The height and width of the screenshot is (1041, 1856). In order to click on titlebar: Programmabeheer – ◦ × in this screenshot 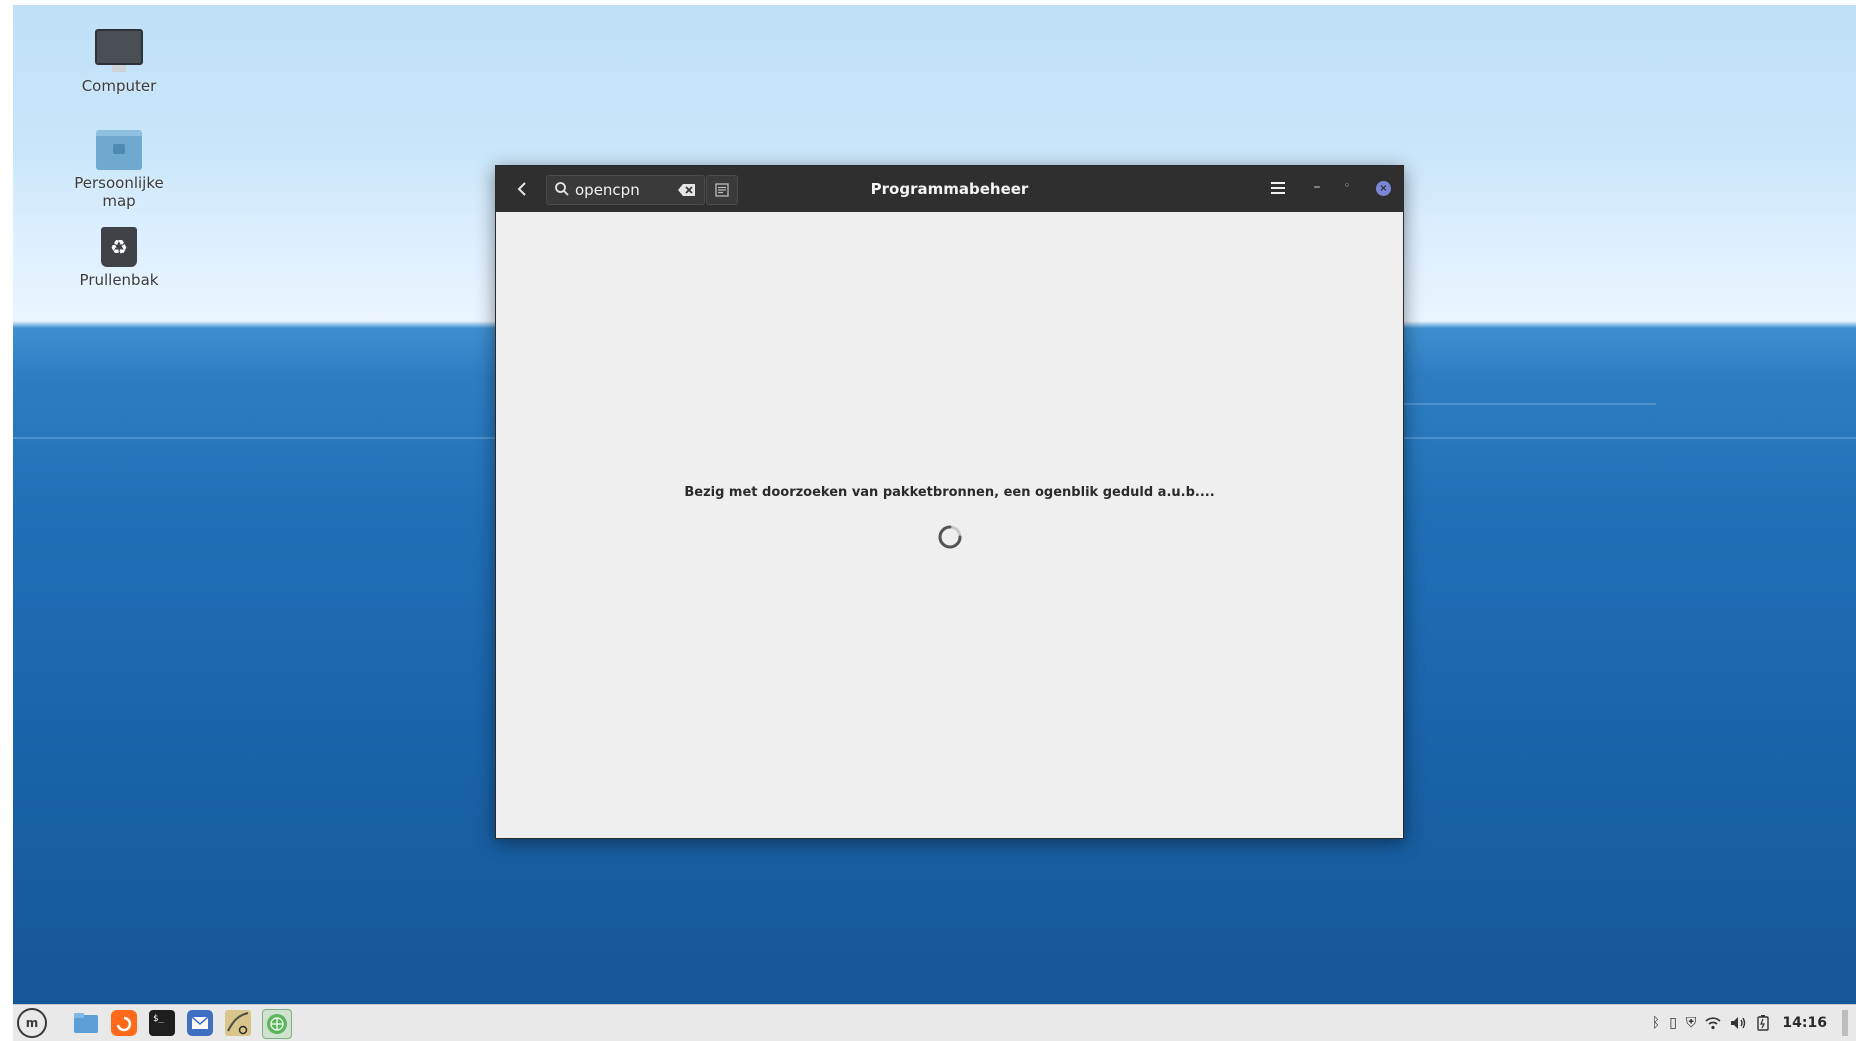, I will do `click(949, 189)`.